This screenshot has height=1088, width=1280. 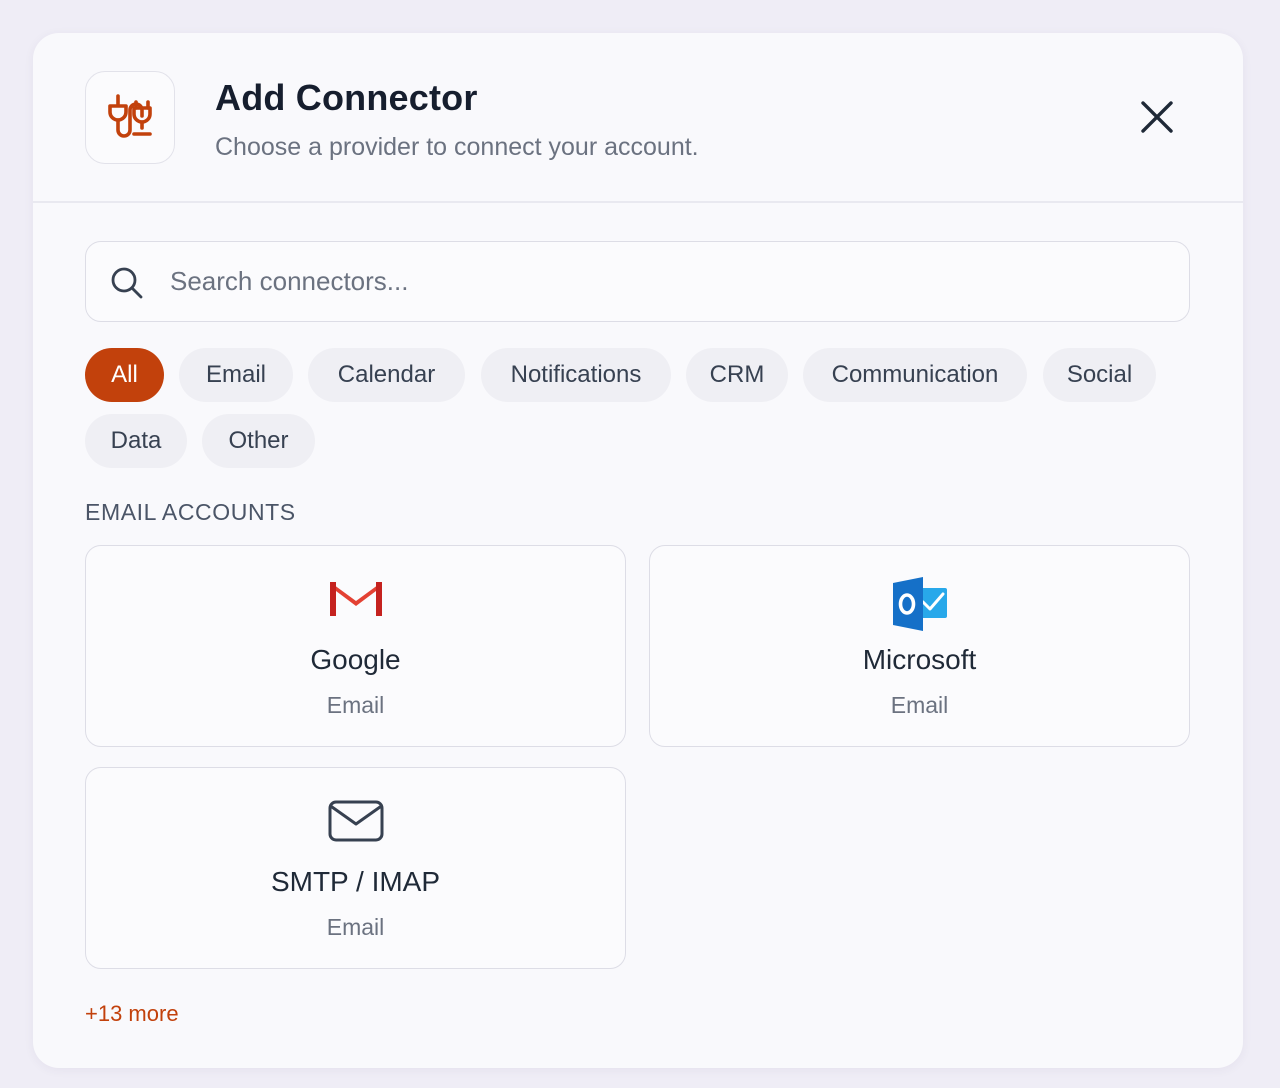 I want to click on connector-card-microsoft: Microsoft Email, so click(x=919, y=646).